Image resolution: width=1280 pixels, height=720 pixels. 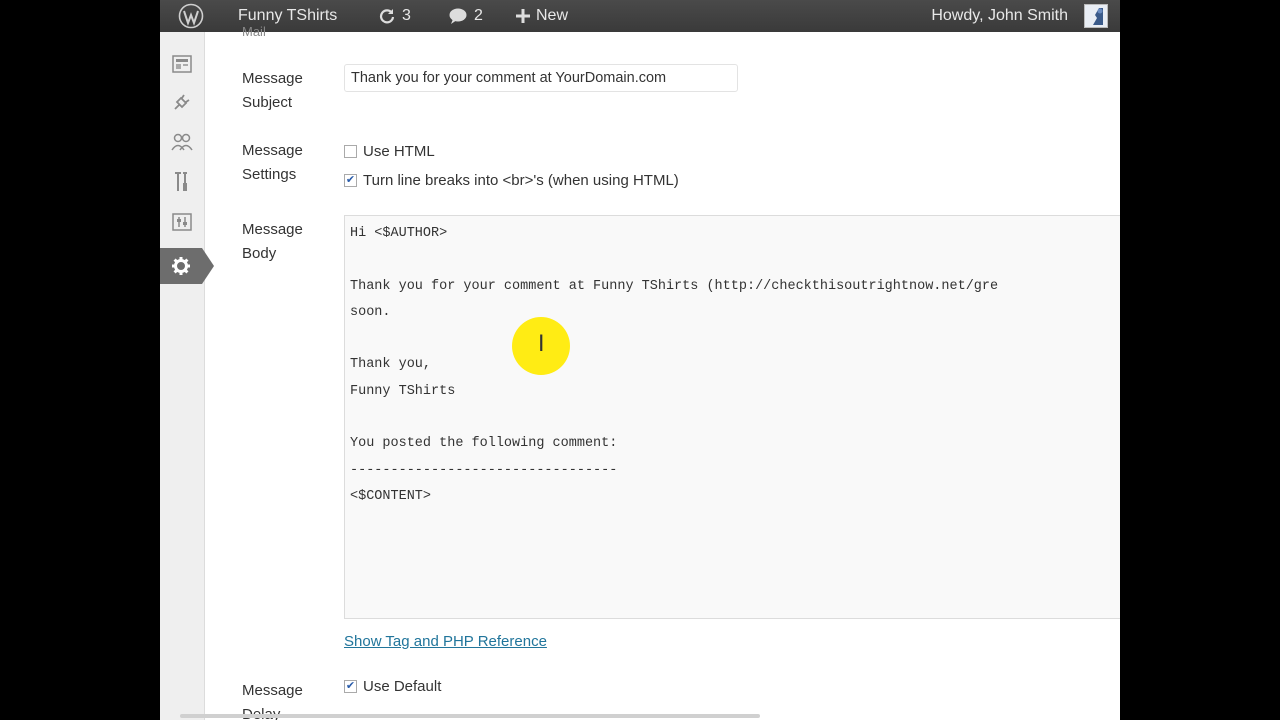 I want to click on use-default-checkbox: ✔, so click(x=350, y=686).